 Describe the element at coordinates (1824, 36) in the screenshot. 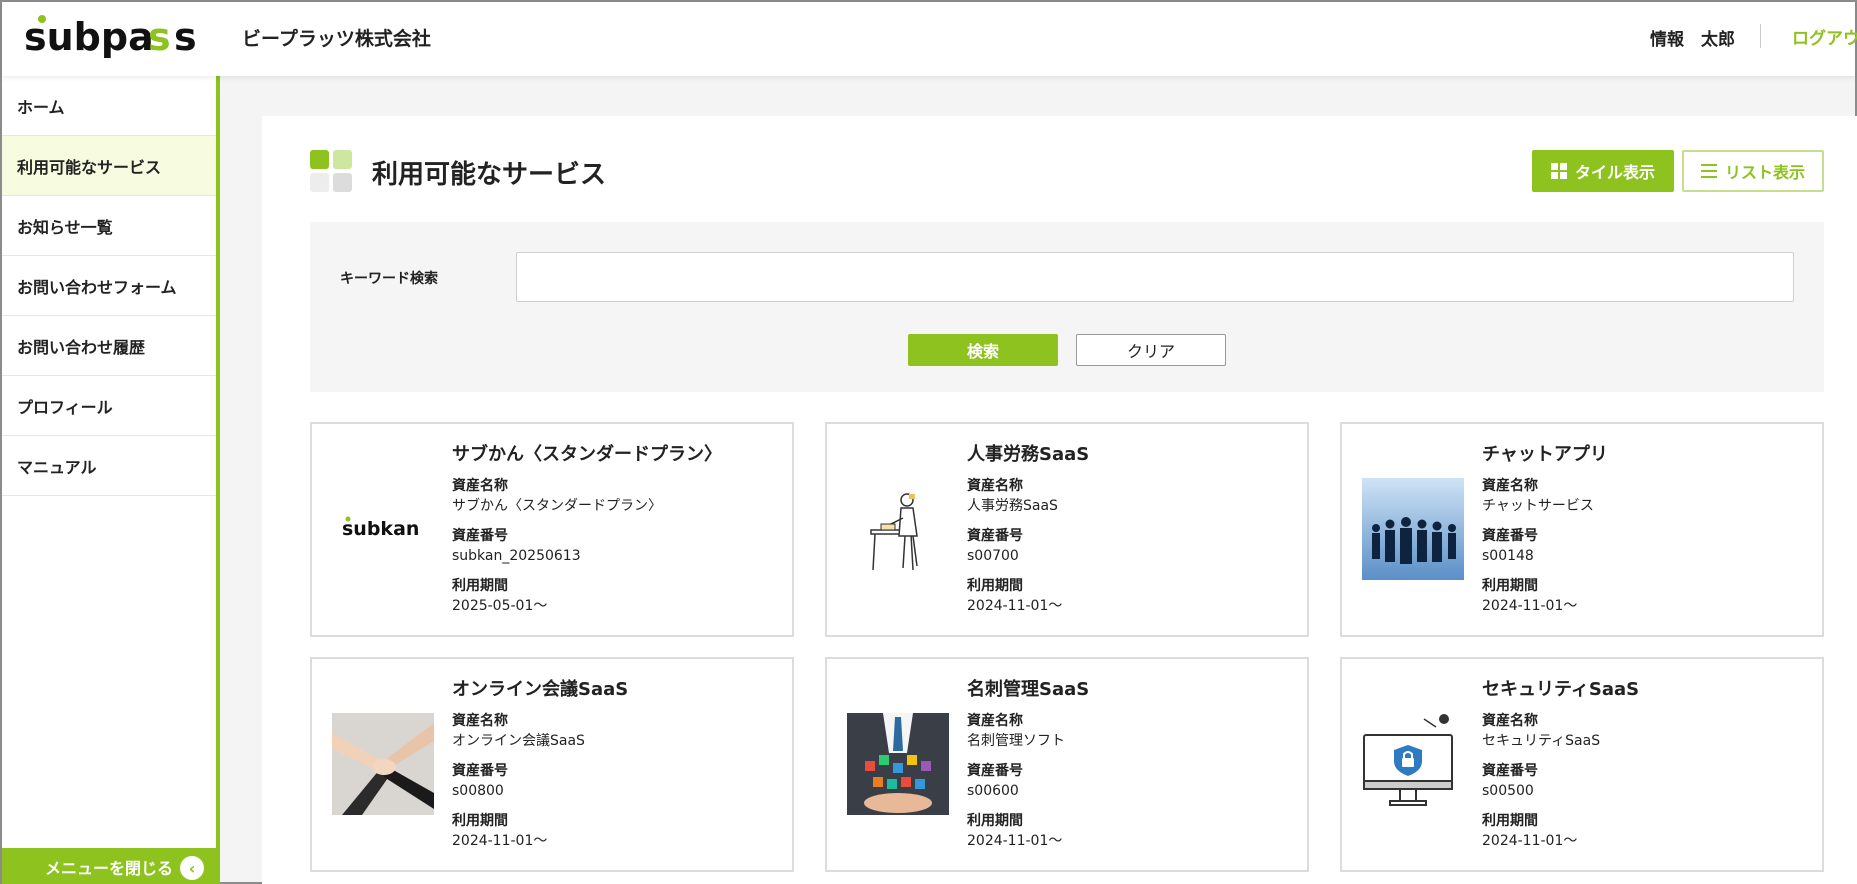

I see `logout-link: ログアウ` at that location.